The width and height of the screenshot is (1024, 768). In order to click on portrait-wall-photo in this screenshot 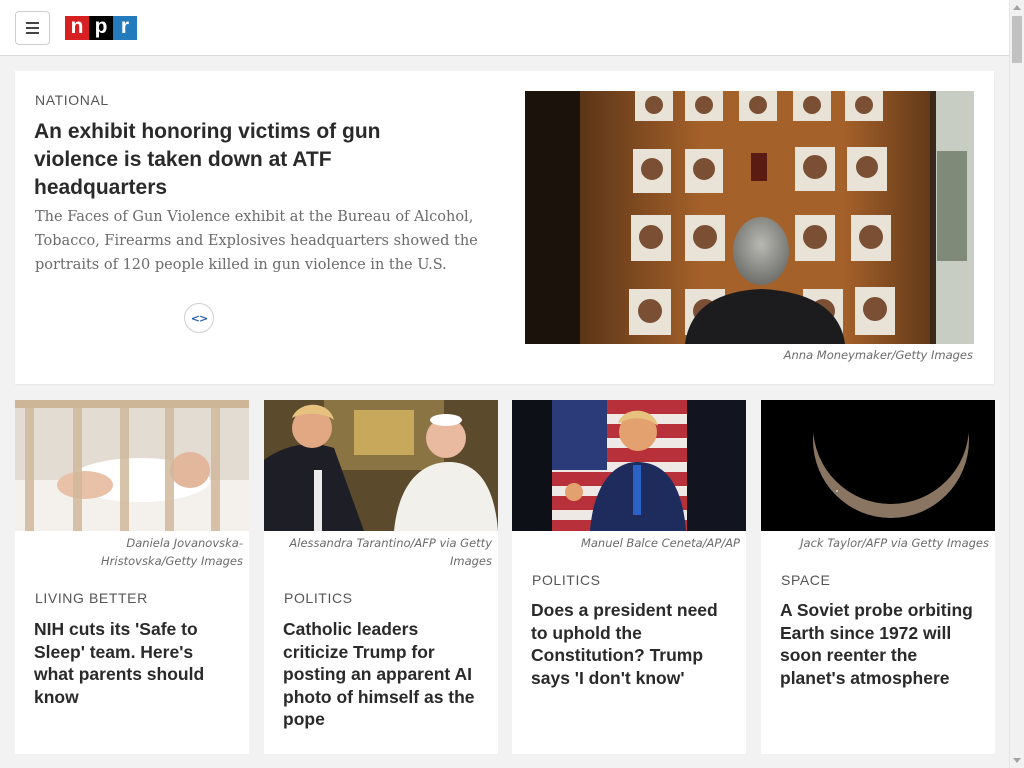, I will do `click(749, 217)`.